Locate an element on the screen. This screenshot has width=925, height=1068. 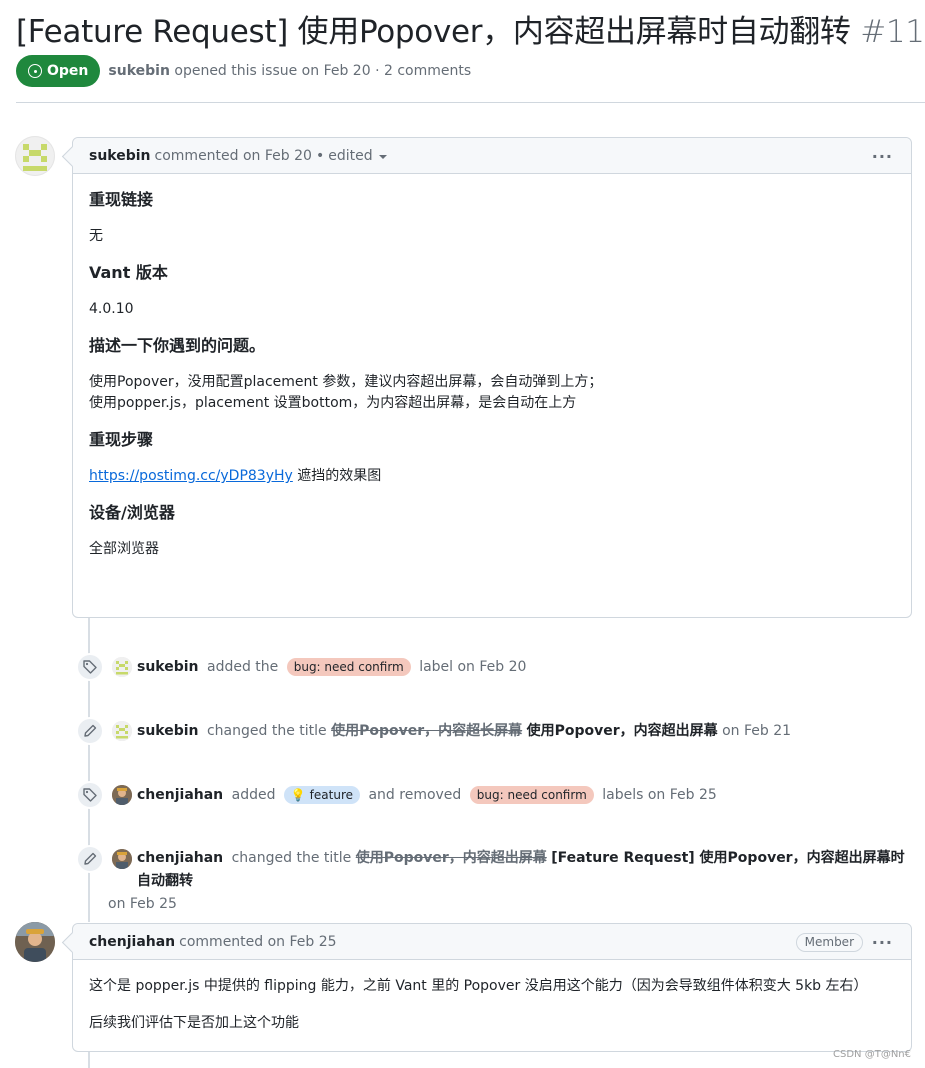
status-badge: Open is located at coordinates (58, 71).